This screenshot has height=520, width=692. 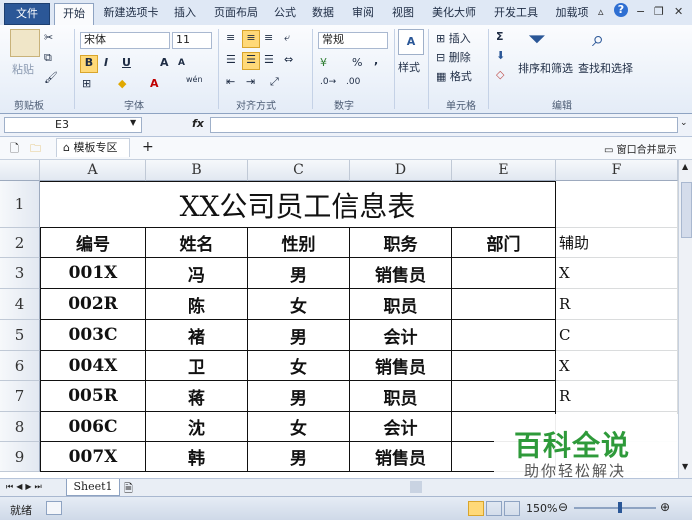 I want to click on table-header-cell: 性别, so click(x=299, y=243).